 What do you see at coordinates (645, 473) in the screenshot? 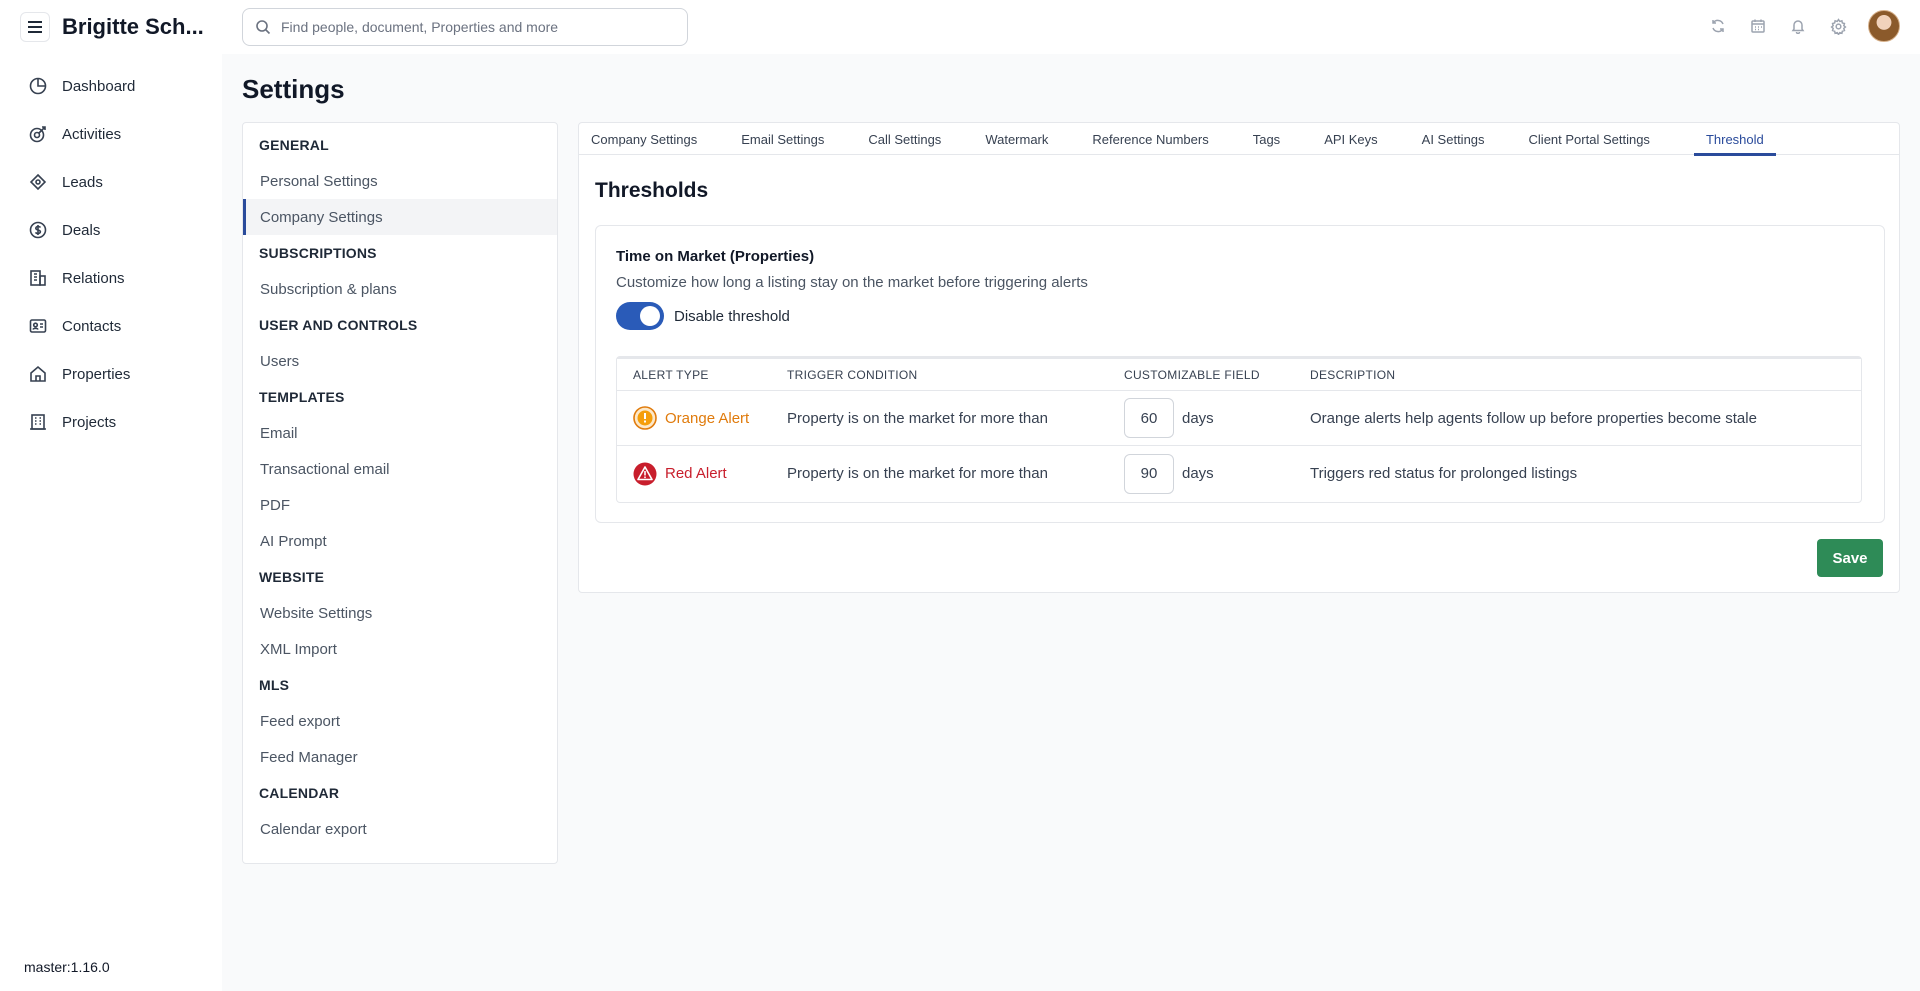
I see `warning-triangle-icon` at bounding box center [645, 473].